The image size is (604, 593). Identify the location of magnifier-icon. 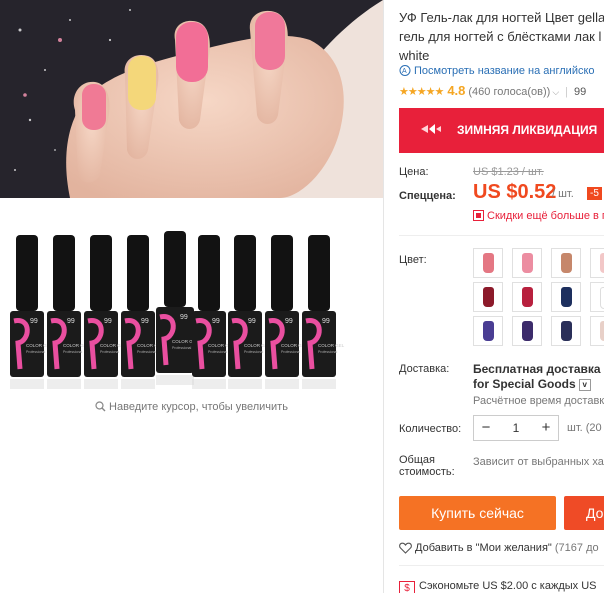
(100, 406).